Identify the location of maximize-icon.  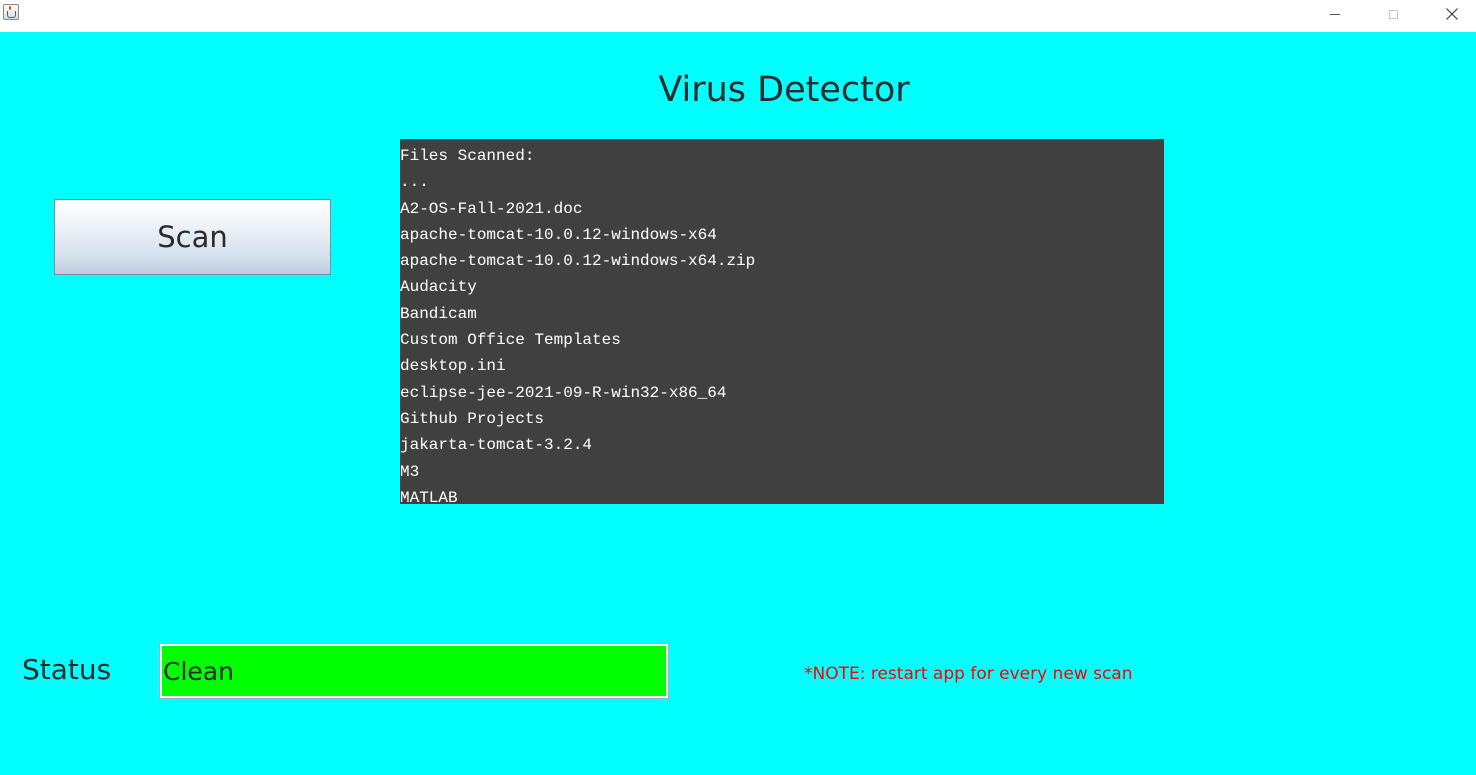
(1393, 14).